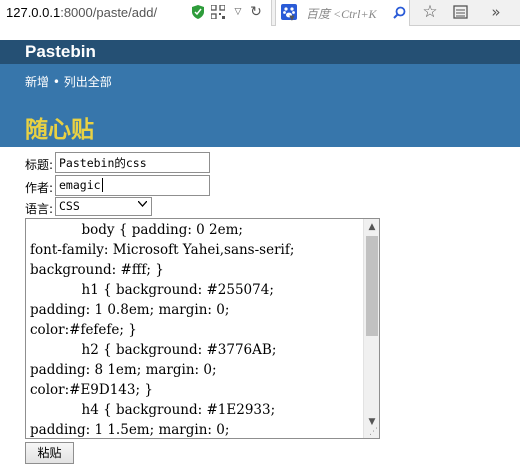 The height and width of the screenshot is (469, 520). What do you see at coordinates (373, 432) in the screenshot?
I see `resize-grip-icon: ⋰` at bounding box center [373, 432].